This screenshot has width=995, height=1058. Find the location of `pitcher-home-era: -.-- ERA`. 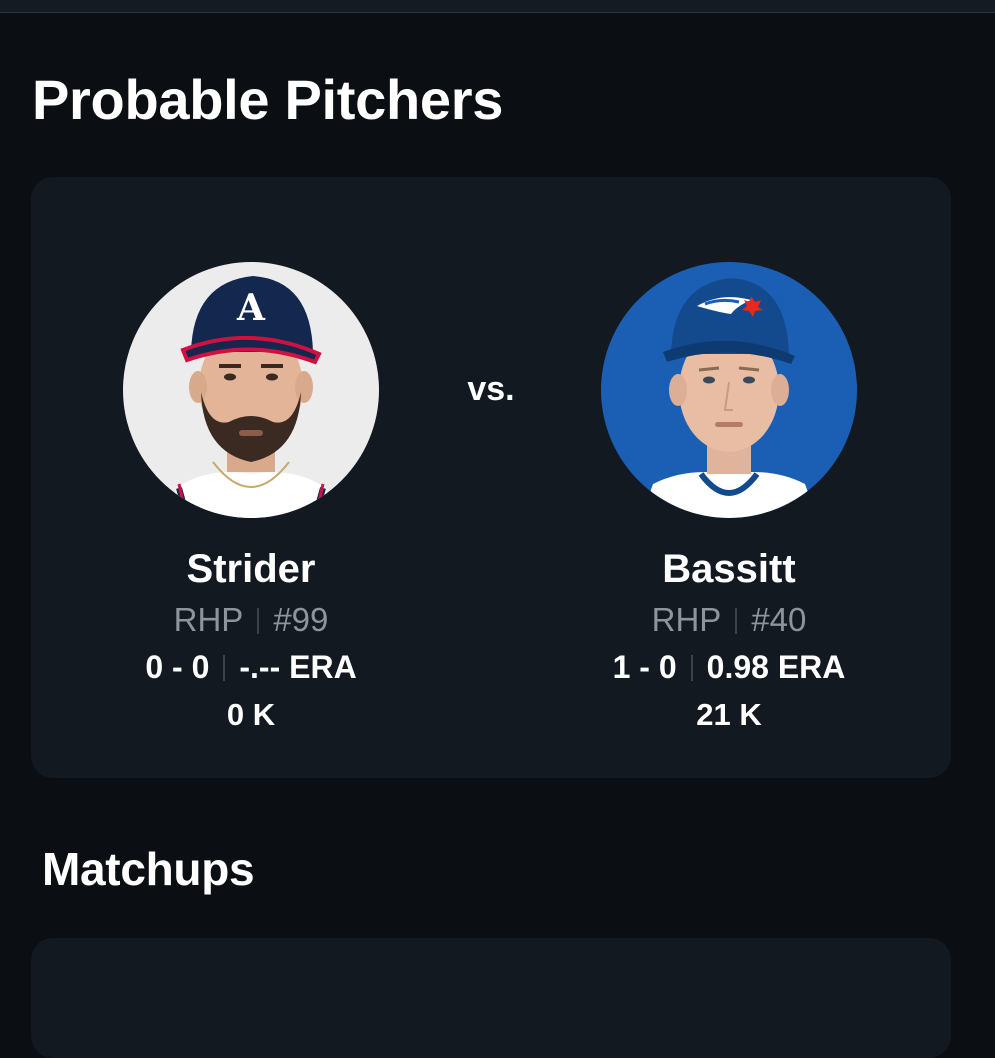

pitcher-home-era: -.-- ERA is located at coordinates (298, 667).